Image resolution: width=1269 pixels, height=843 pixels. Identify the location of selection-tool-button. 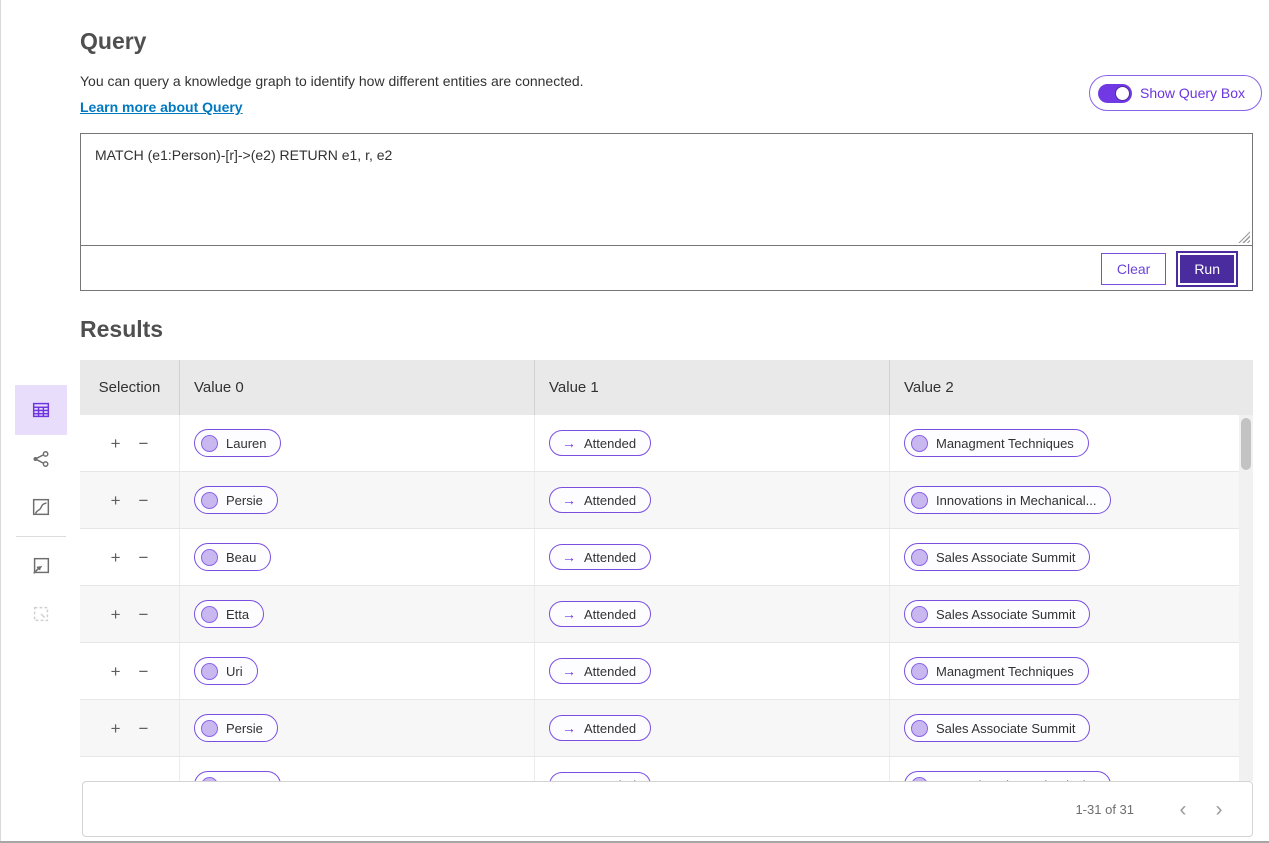
(41, 614).